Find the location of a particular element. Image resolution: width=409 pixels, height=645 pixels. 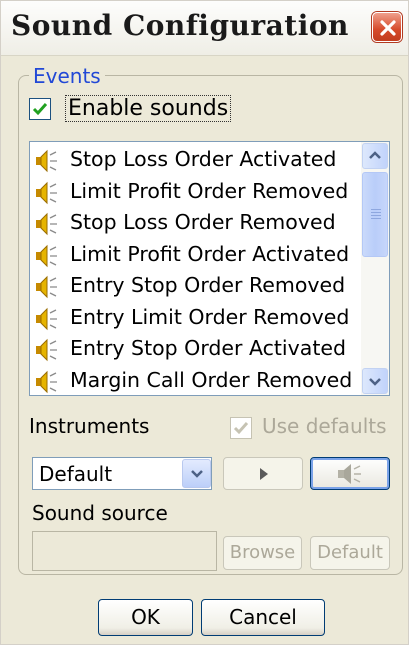

event-list-item: Limit Profit Order Activated is located at coordinates (195, 255).